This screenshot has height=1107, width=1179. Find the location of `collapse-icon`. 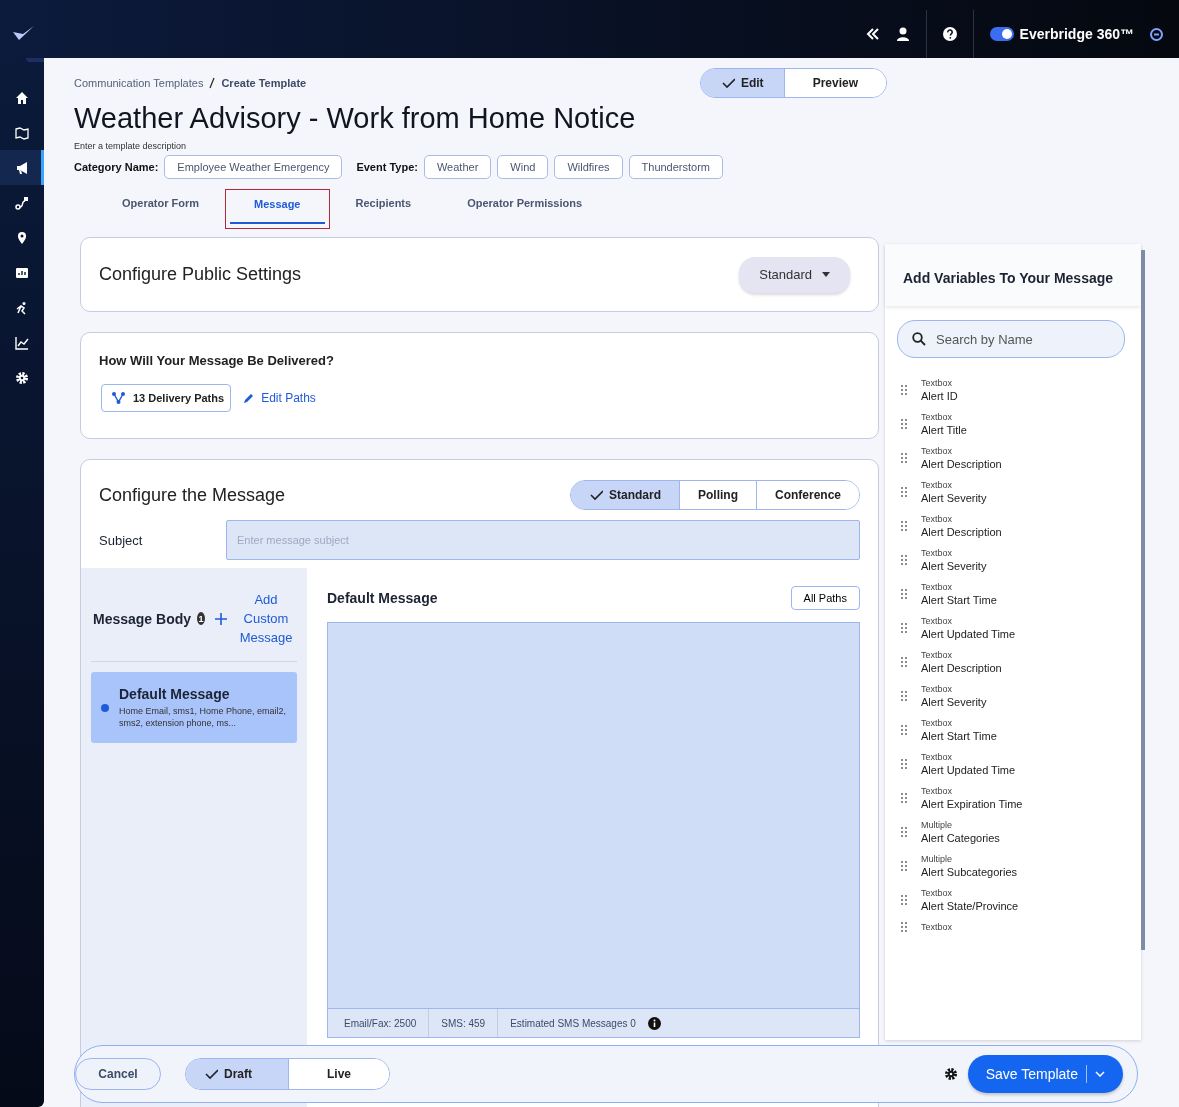

collapse-icon is located at coordinates (872, 34).